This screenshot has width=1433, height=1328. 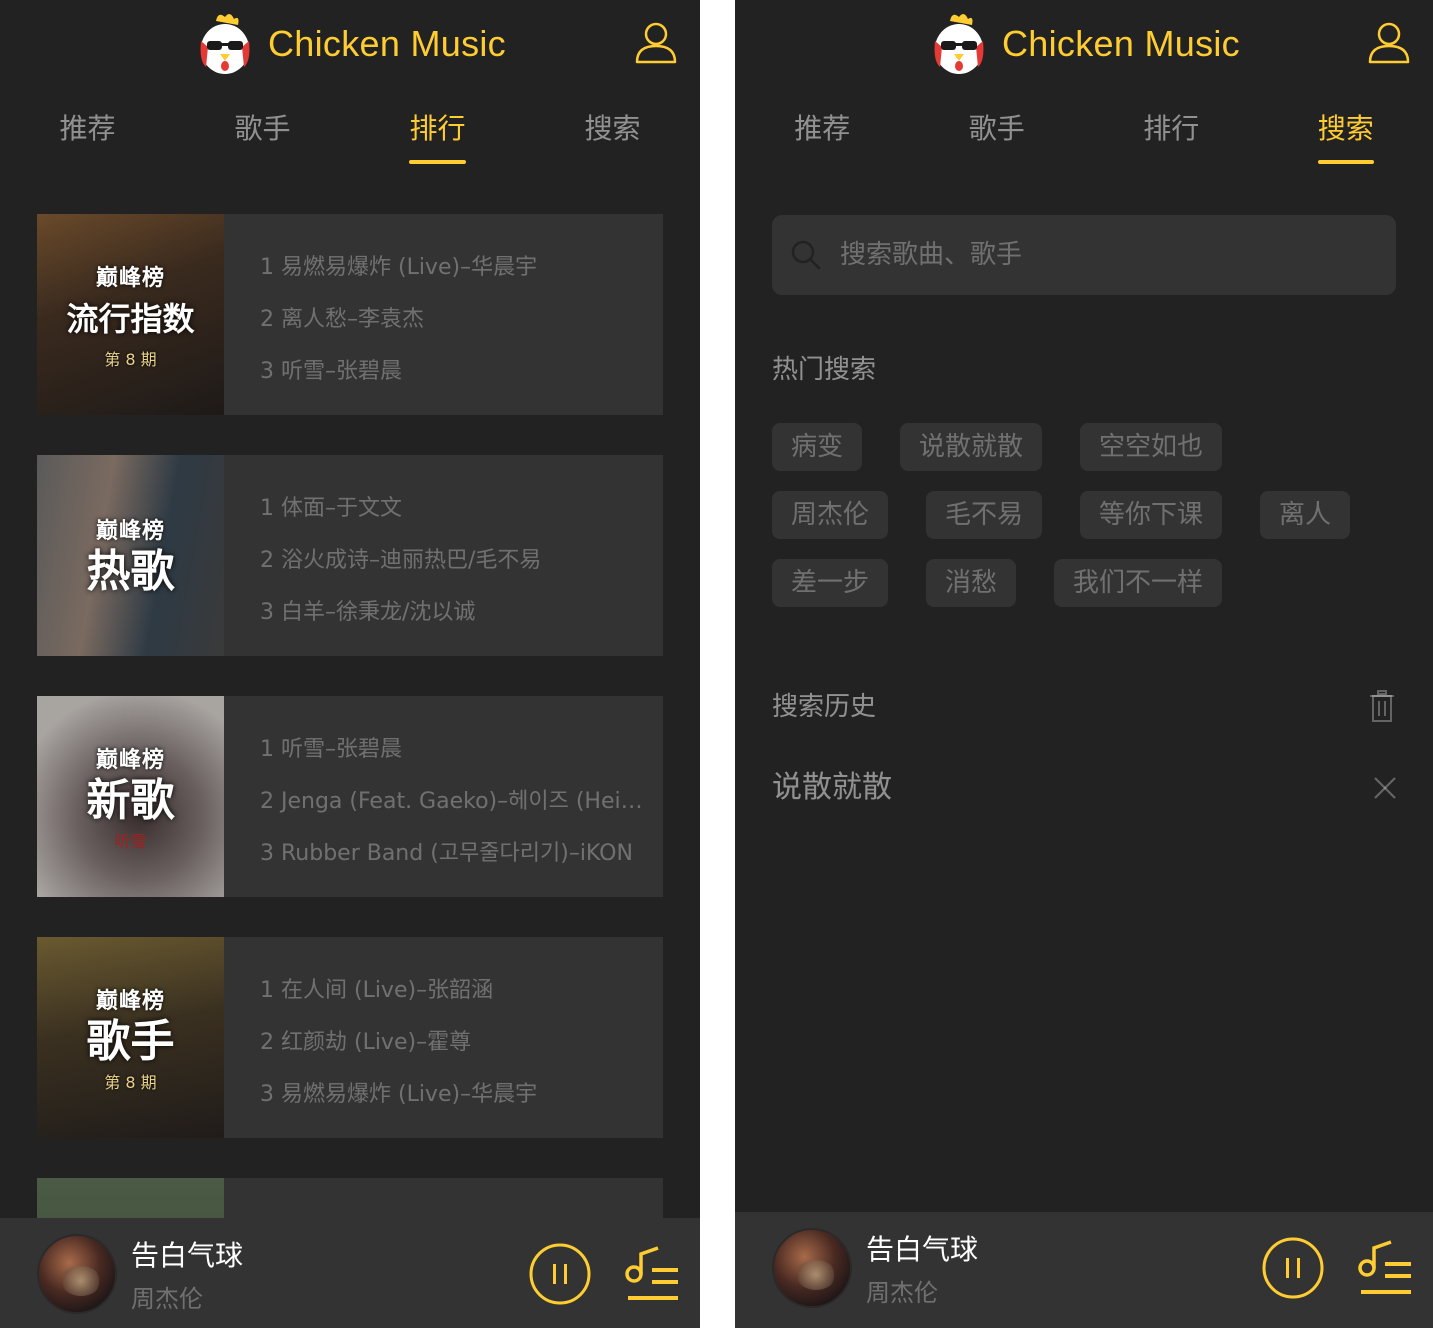 I want to click on hot-key: 消愁, so click(x=971, y=583).